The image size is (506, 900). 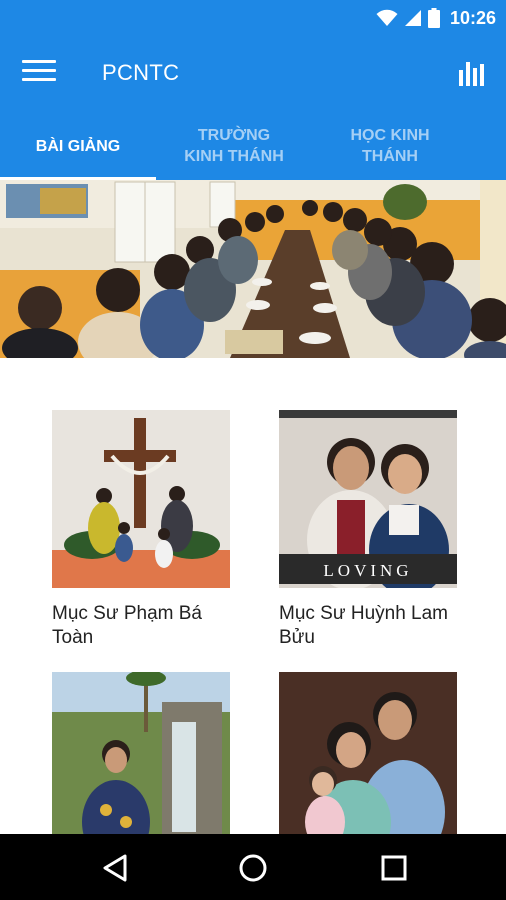 I want to click on signal-icon, so click(x=412, y=18).